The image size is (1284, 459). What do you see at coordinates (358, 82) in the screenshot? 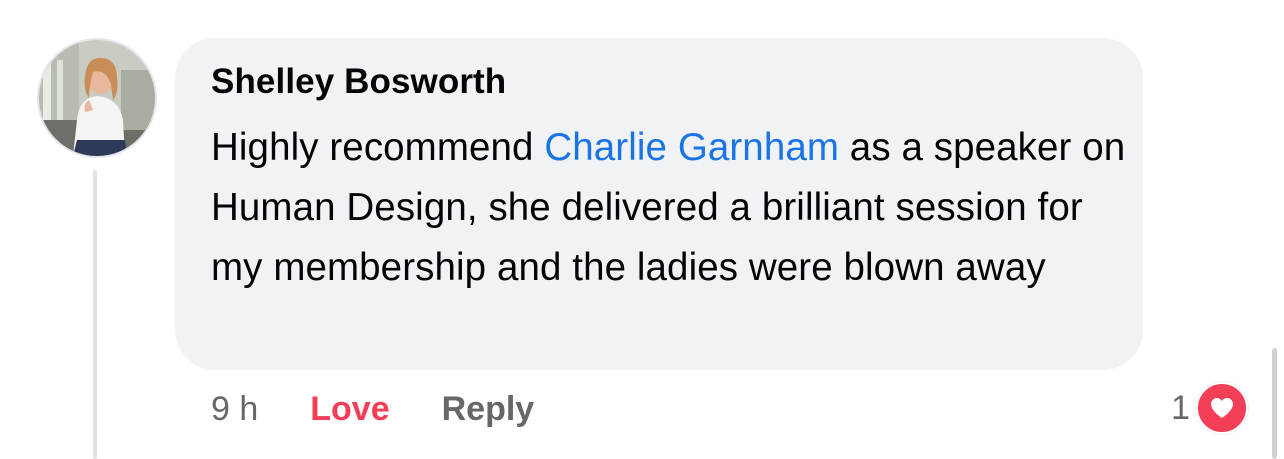
I see `comment-author: Shelley Bosworth` at bounding box center [358, 82].